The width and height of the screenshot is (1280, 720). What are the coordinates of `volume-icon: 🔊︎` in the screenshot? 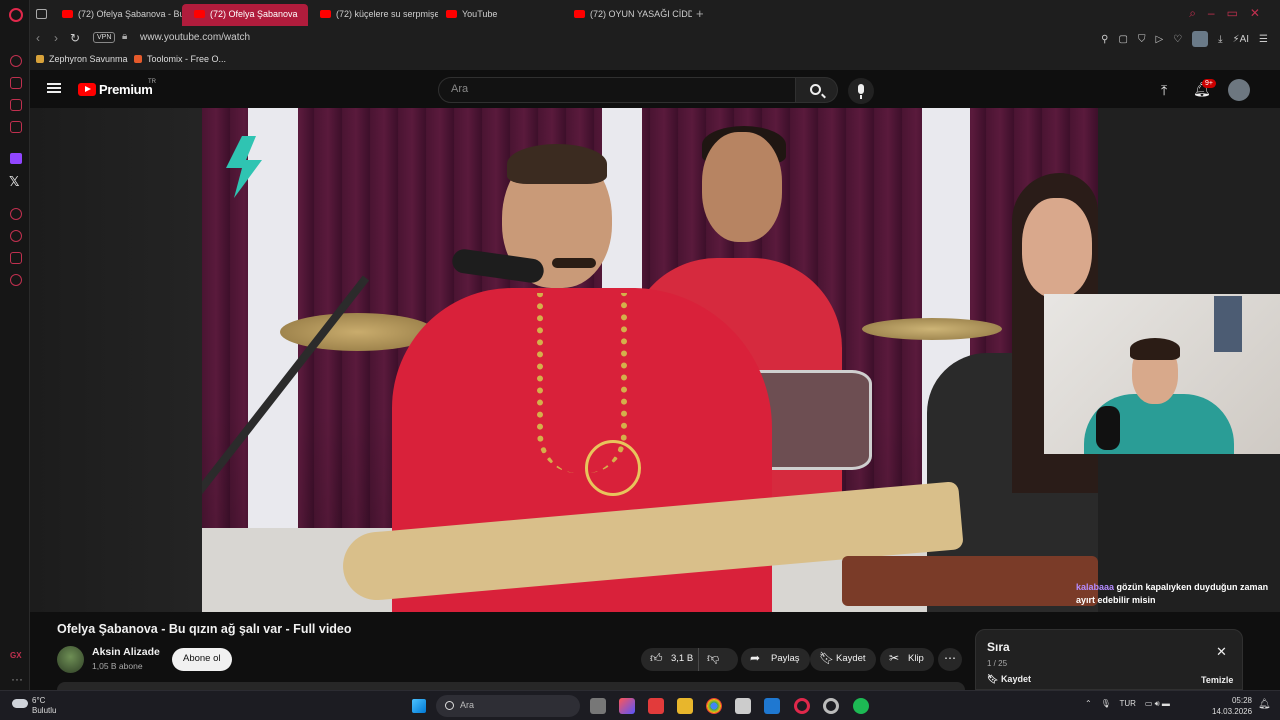 It's located at (1157, 703).